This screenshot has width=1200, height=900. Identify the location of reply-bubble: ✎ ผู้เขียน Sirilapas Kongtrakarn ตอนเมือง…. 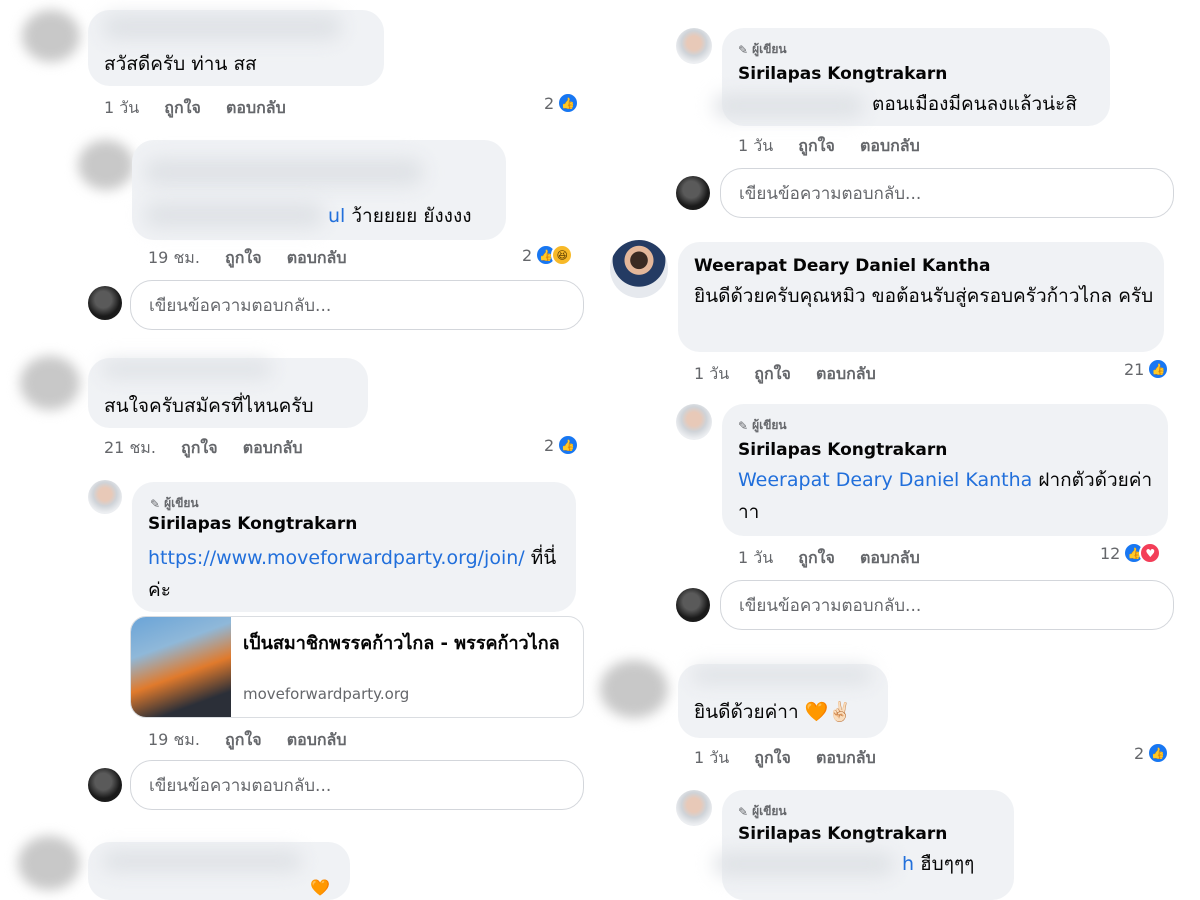
(912, 77).